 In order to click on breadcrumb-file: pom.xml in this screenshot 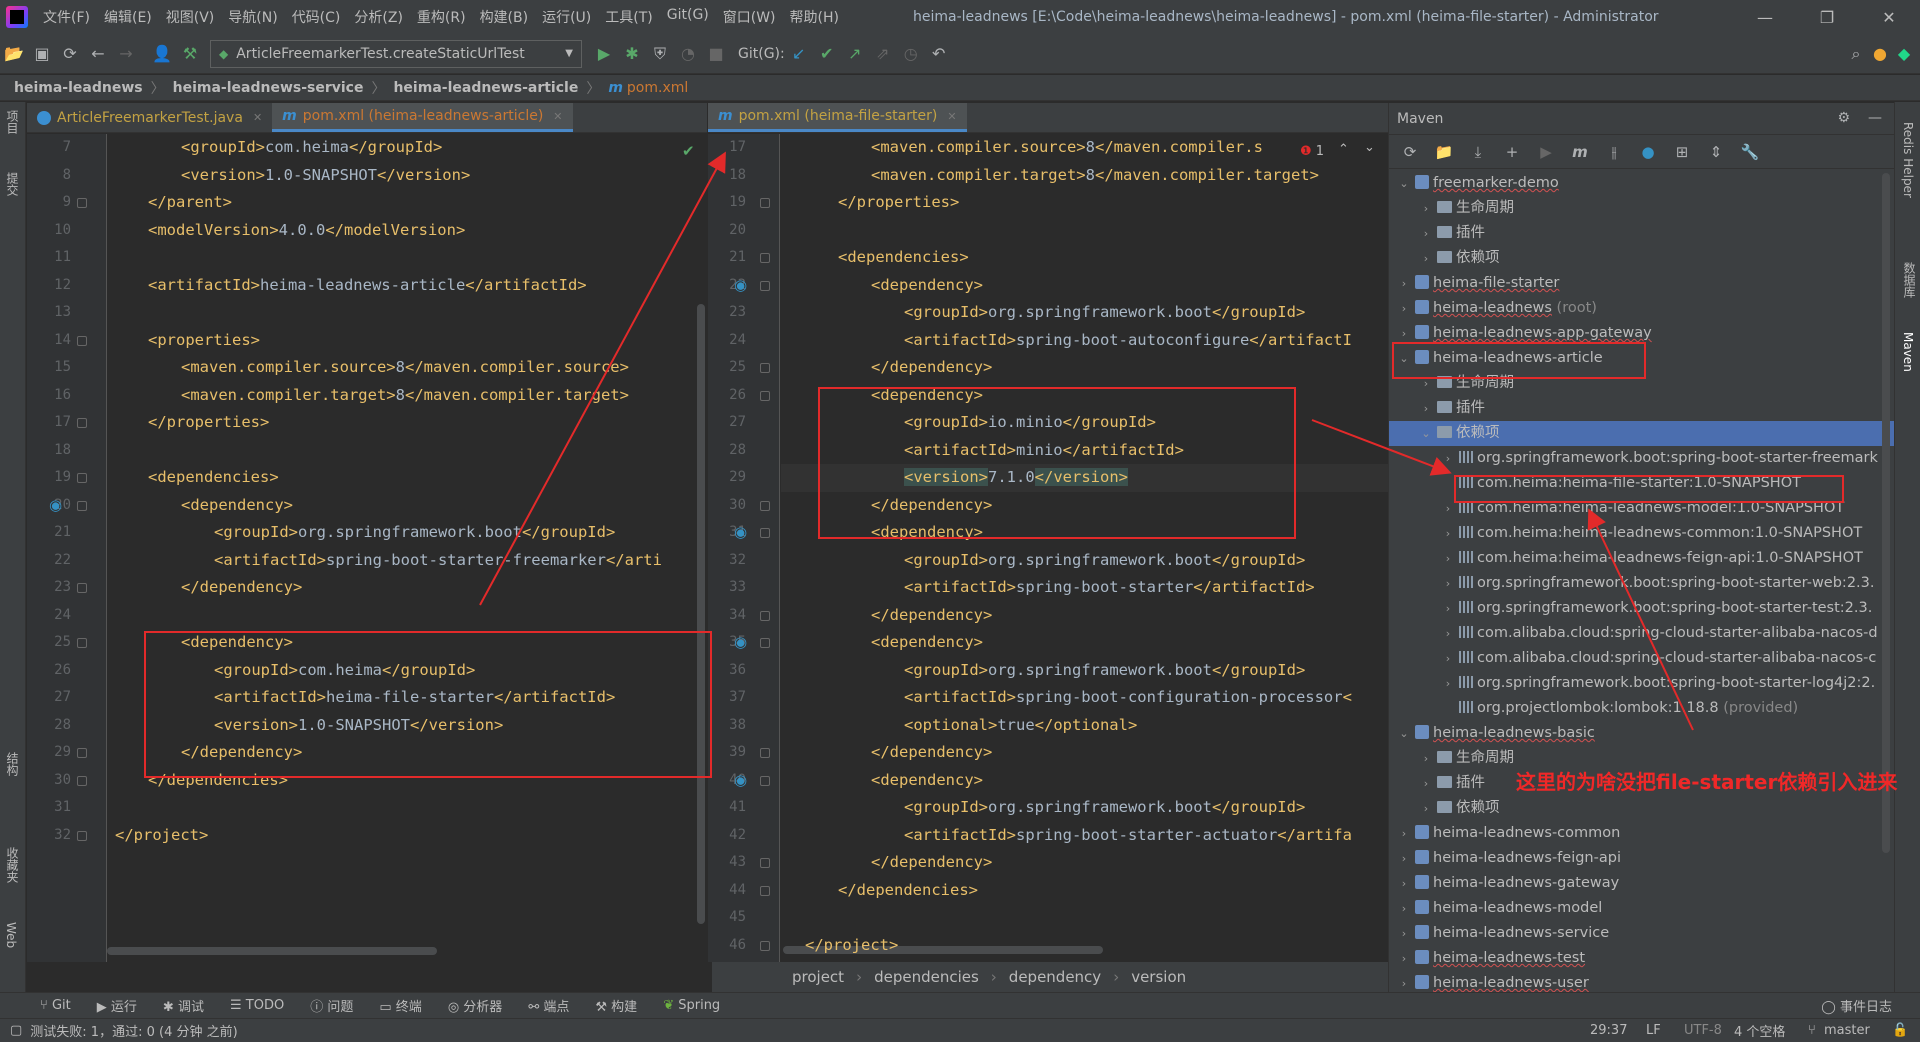, I will do `click(657, 88)`.